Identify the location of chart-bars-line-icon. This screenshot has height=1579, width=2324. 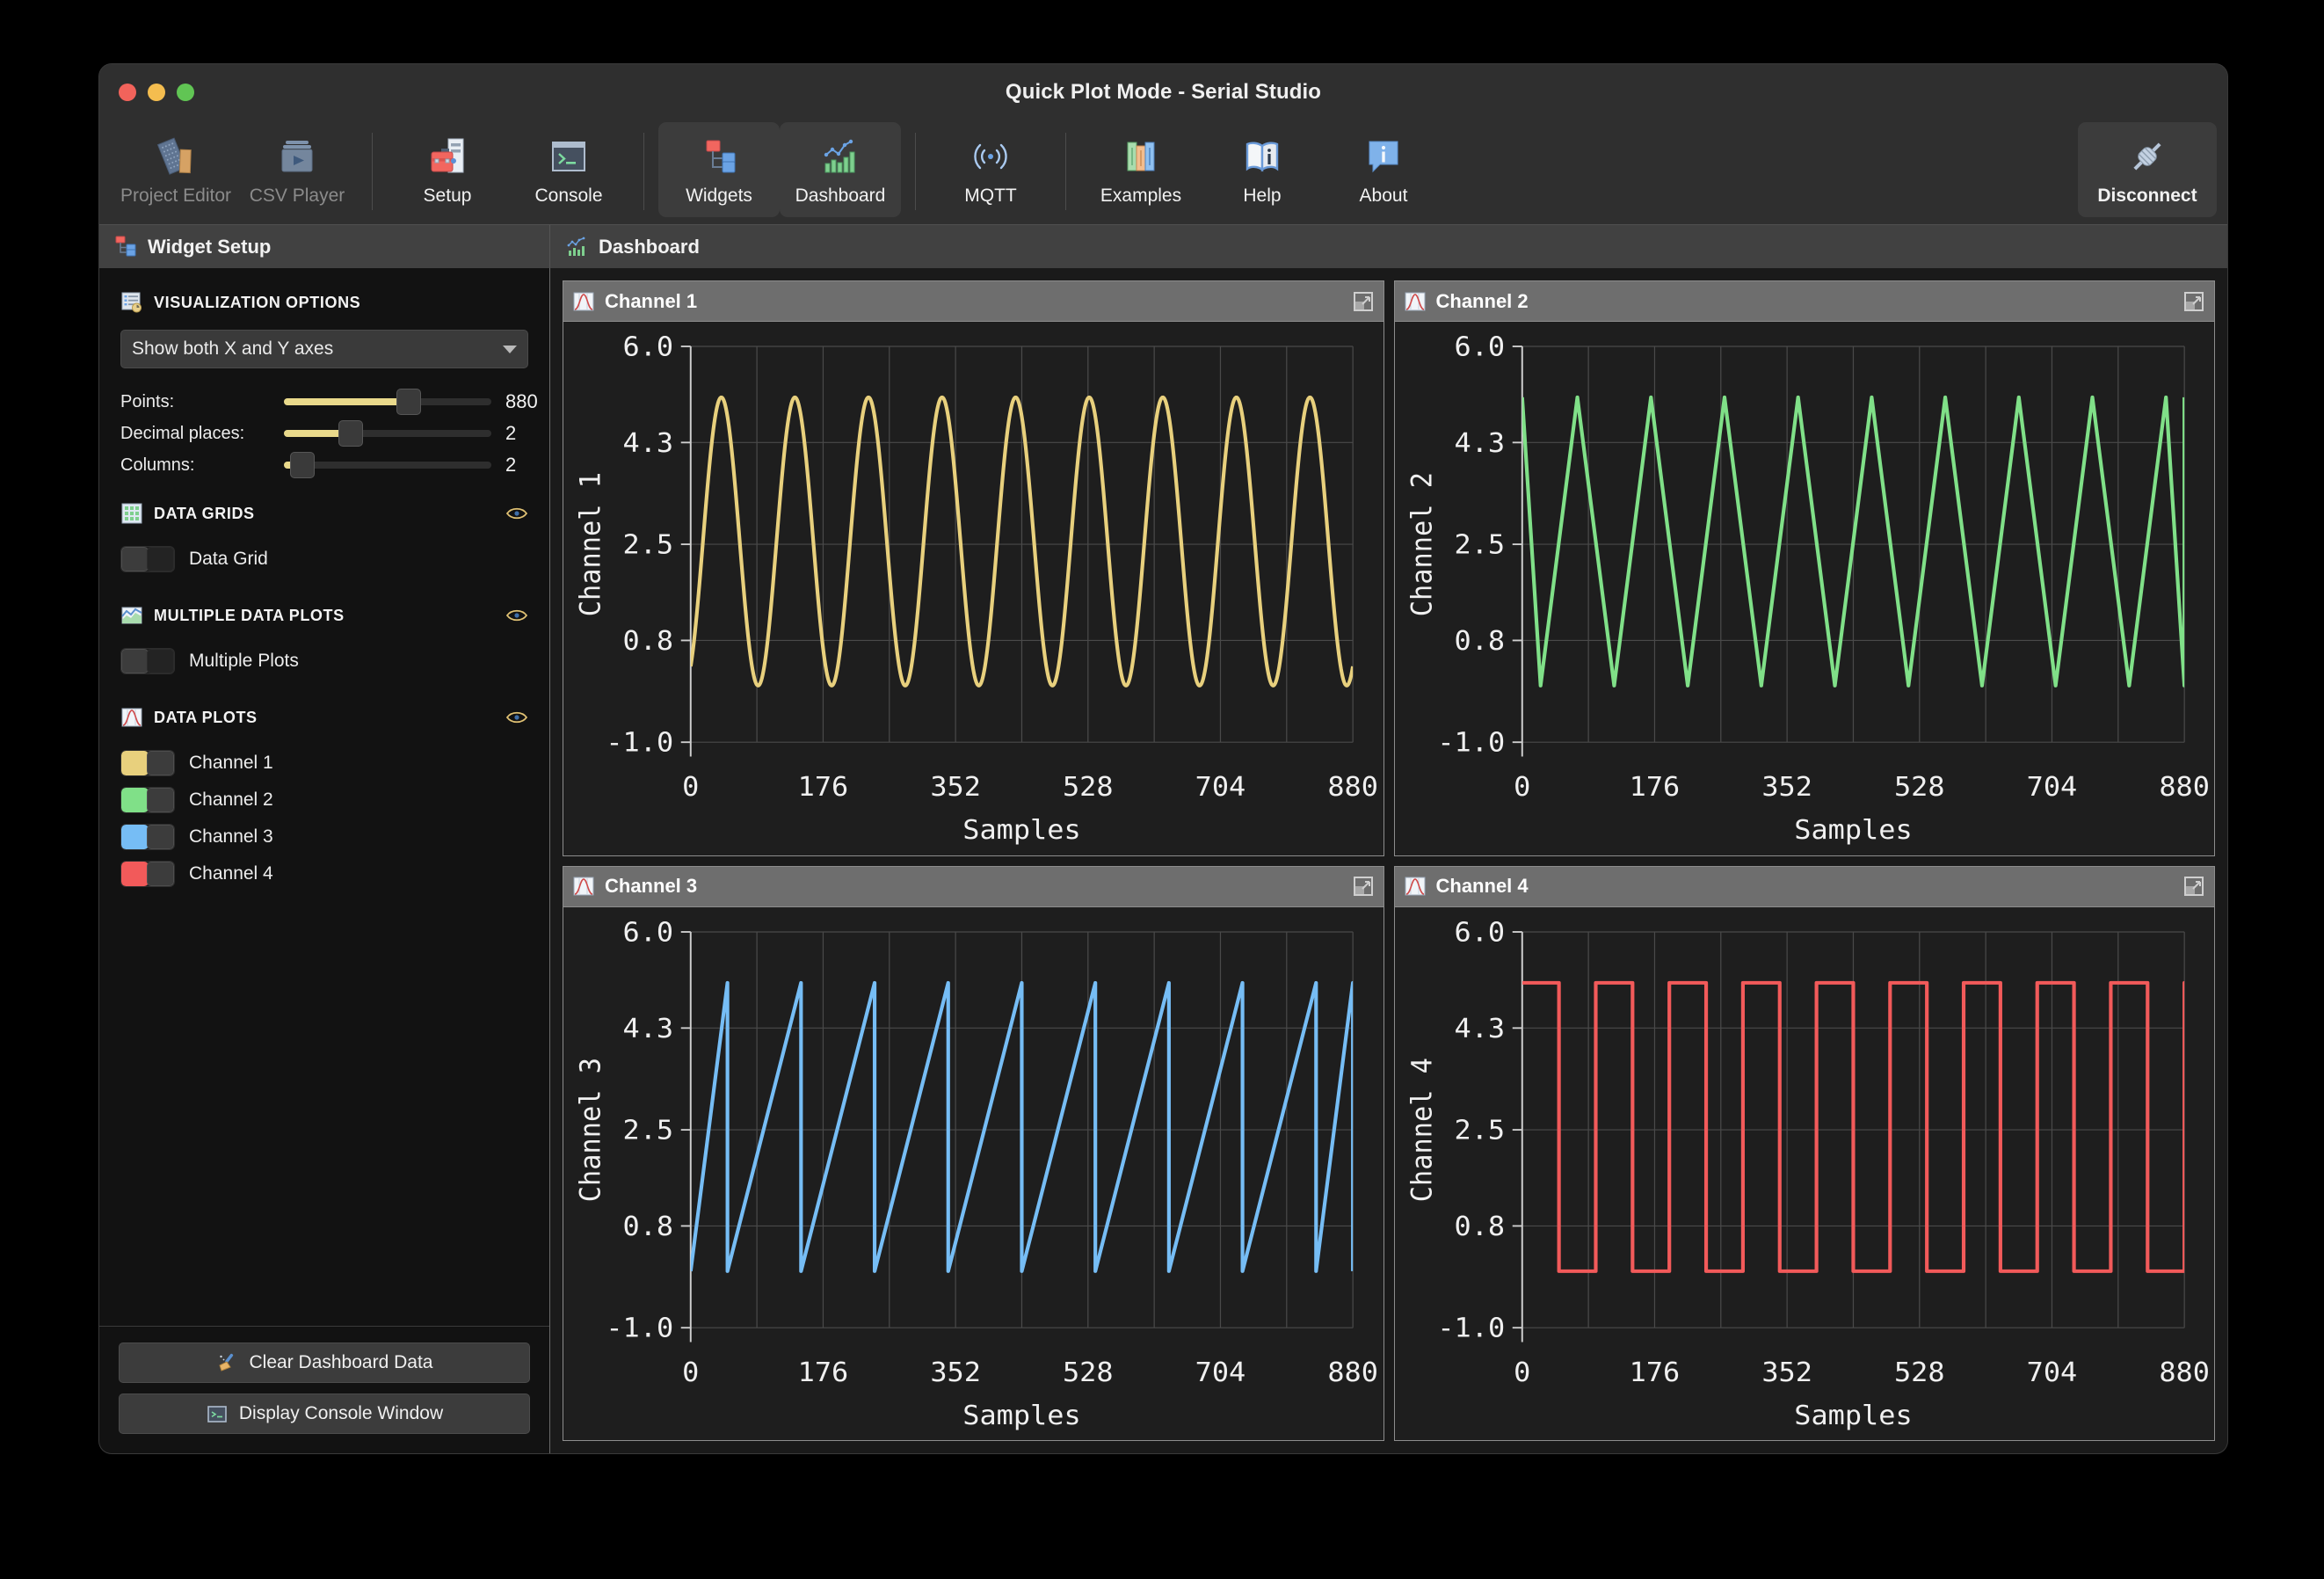
(577, 247).